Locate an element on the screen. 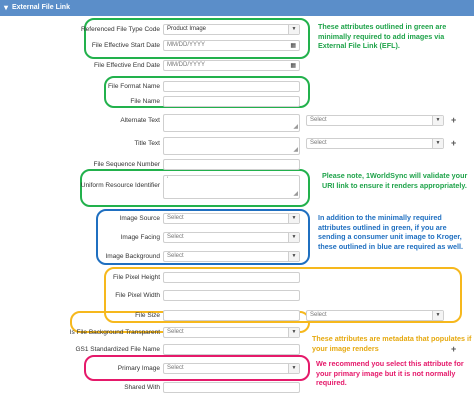 This screenshot has width=474, height=398. uri-textarea: ' ◢ is located at coordinates (231, 187).